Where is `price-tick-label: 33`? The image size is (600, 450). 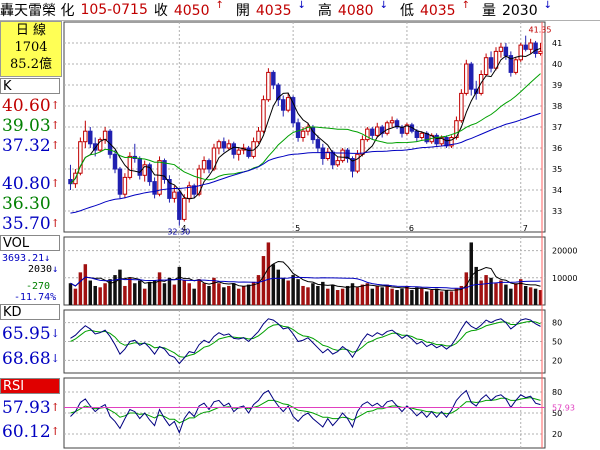
price-tick-label: 33 is located at coordinates (557, 211).